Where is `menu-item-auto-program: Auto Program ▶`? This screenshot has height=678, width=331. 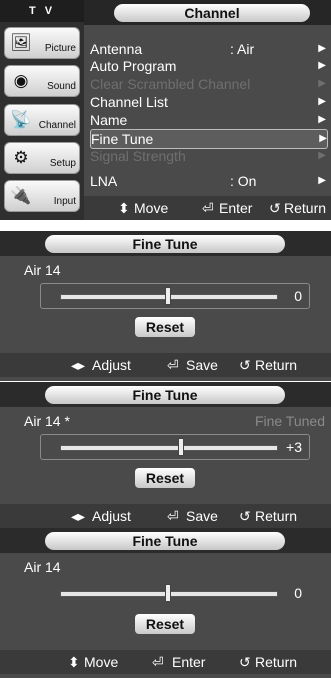
menu-item-auto-program: Auto Program ▶ is located at coordinates (208, 66).